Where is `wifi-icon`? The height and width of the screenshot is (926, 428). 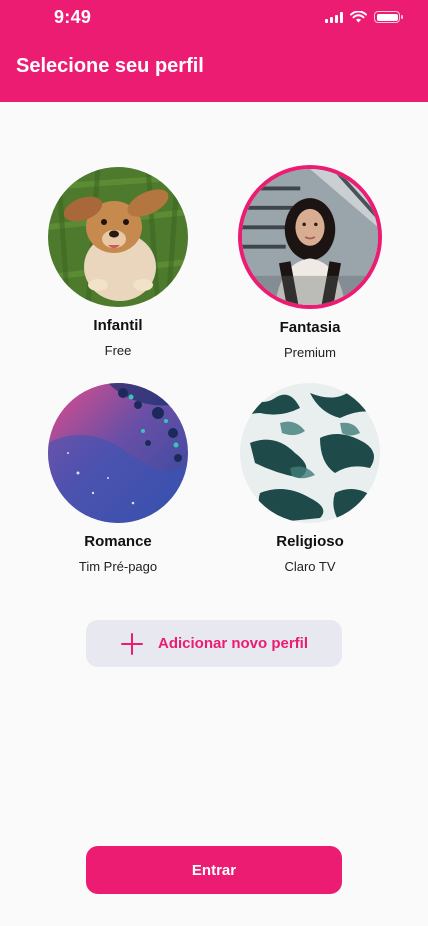
wifi-icon is located at coordinates (358, 17).